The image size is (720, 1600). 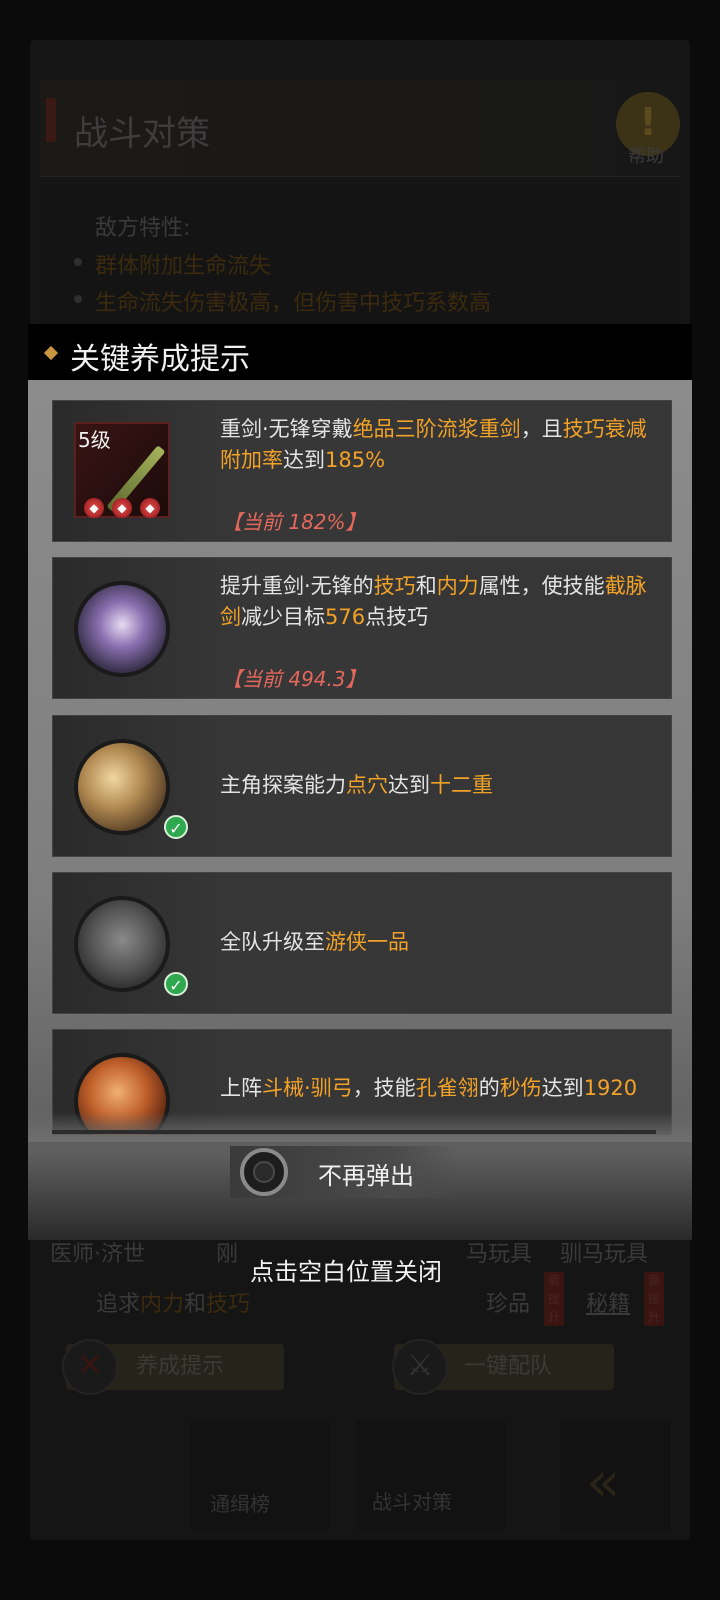 I want to click on tip-card: ✓ 全队升级至游侠一品, so click(x=362, y=943).